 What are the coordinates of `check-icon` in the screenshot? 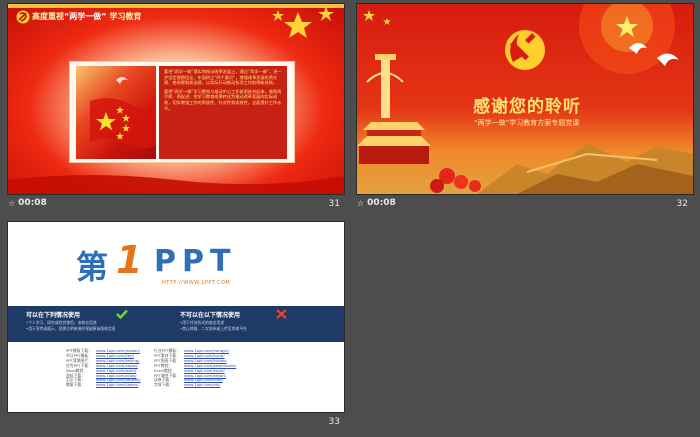 It's located at (122, 314).